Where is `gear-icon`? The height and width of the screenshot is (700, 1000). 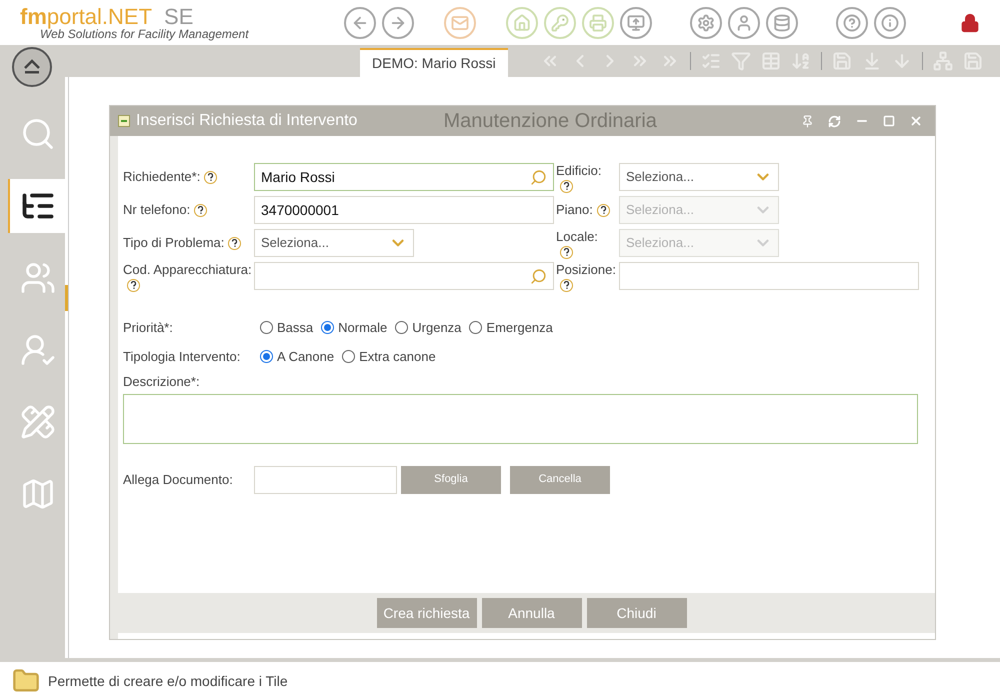
gear-icon is located at coordinates (706, 23).